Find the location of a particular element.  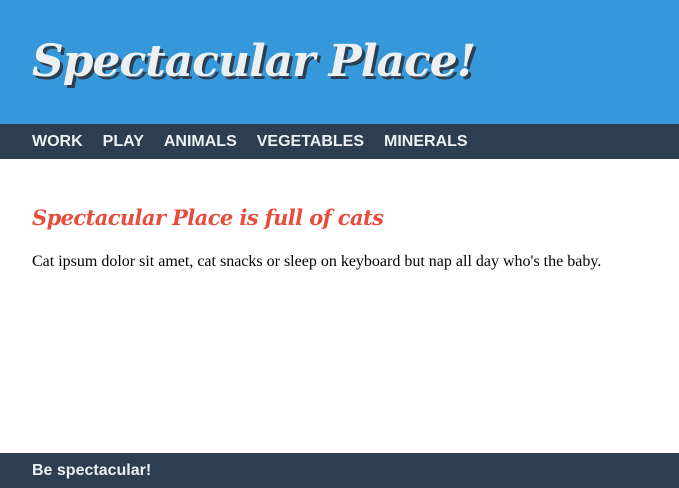

nav-item-vegetables: VEGETABLES is located at coordinates (310, 142).